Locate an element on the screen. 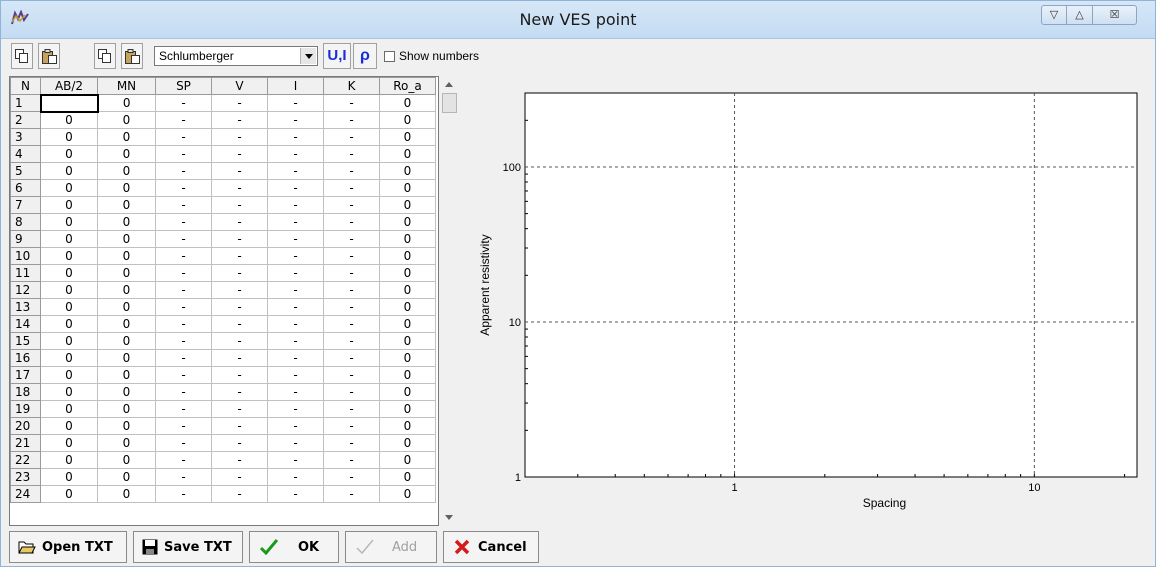  close-button: ☒ is located at coordinates (1115, 15).